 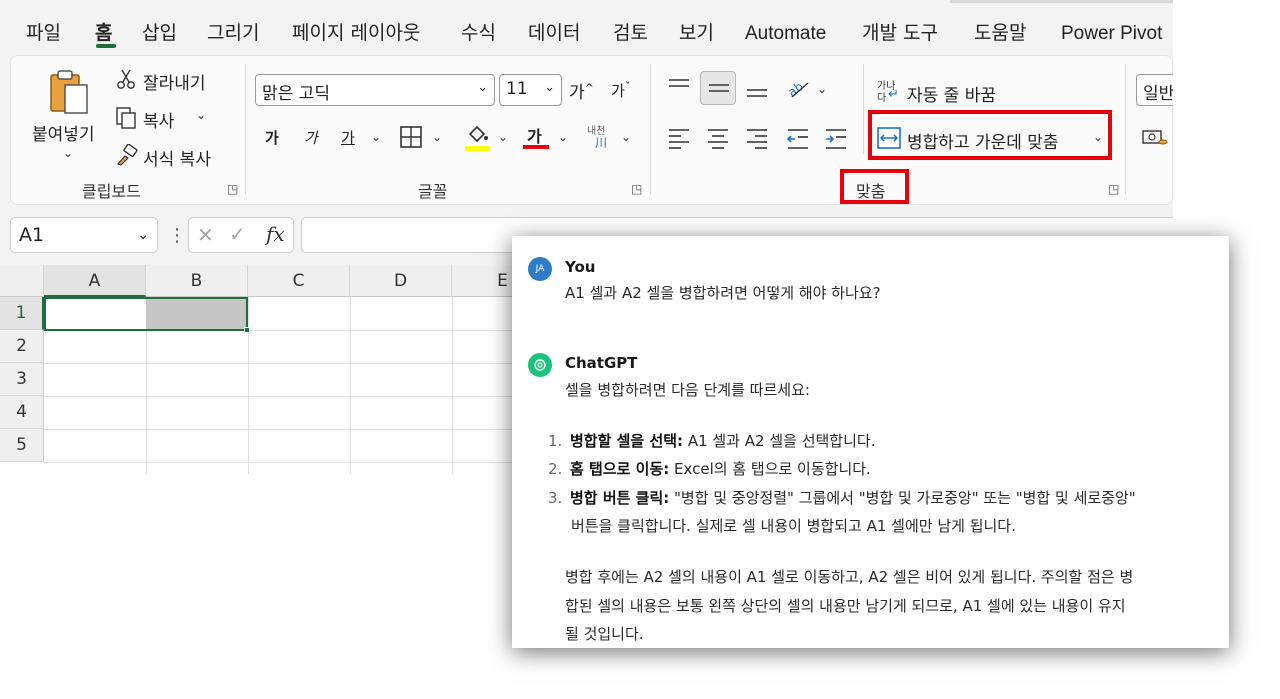 What do you see at coordinates (232, 189) in the screenshot?
I see `clipboard-launcher-icon: ◳` at bounding box center [232, 189].